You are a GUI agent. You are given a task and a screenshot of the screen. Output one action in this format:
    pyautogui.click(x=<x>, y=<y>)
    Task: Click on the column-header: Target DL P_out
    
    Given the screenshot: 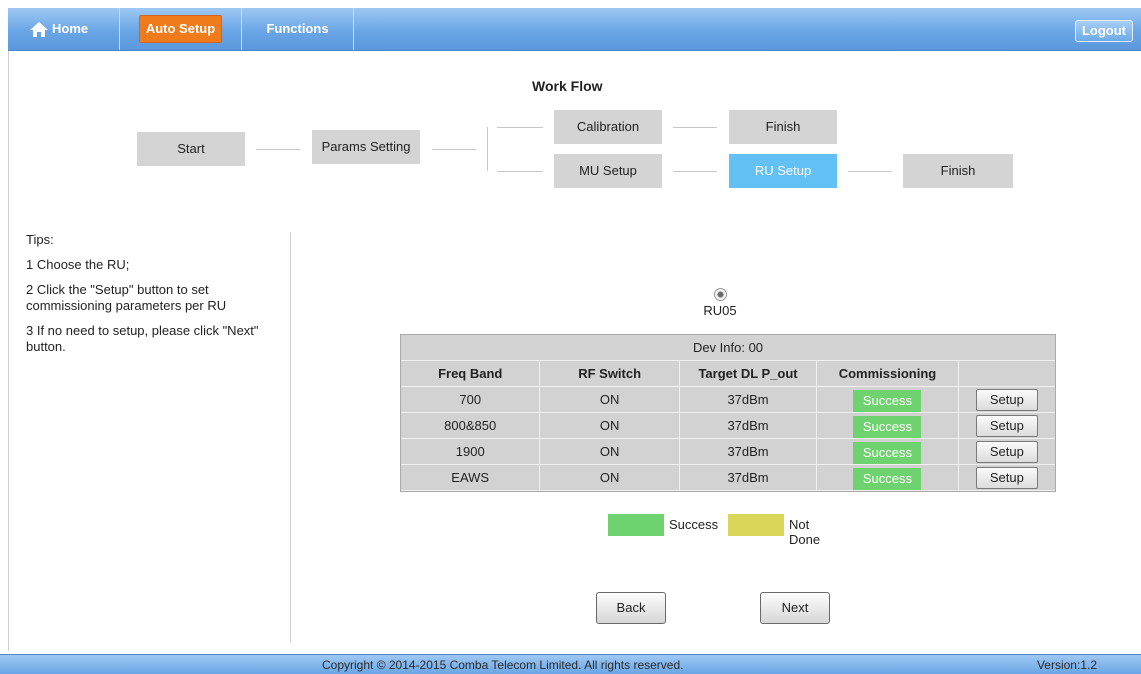 What is the action you would take?
    pyautogui.click(x=748, y=374)
    